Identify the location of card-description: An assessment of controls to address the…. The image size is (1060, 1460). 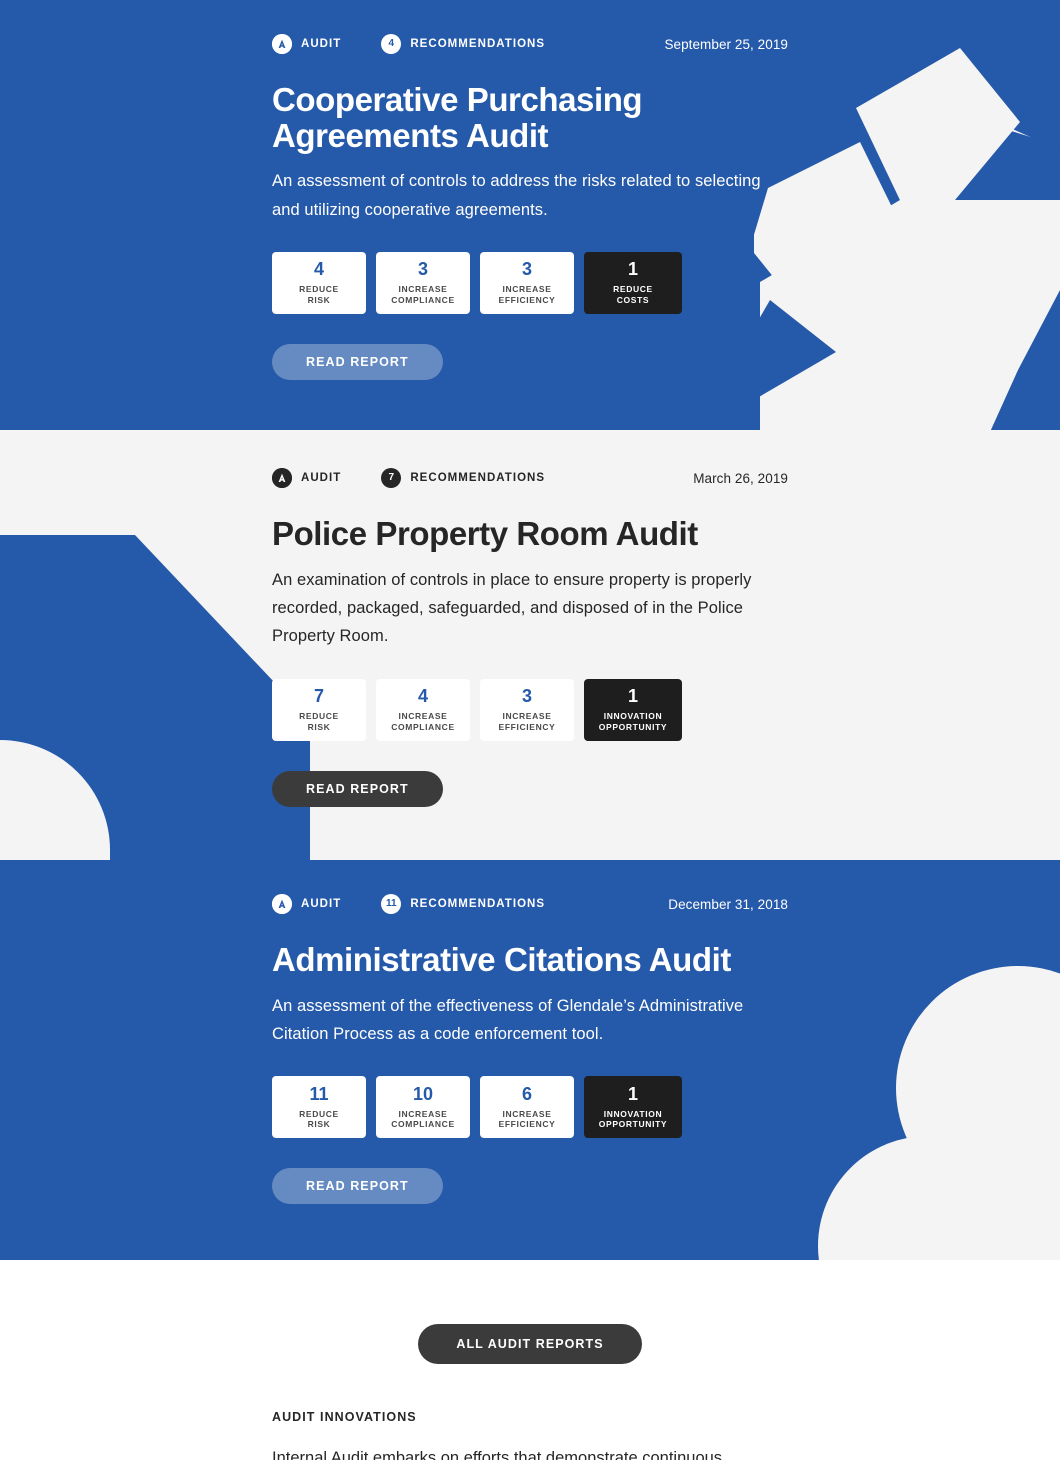
(516, 195).